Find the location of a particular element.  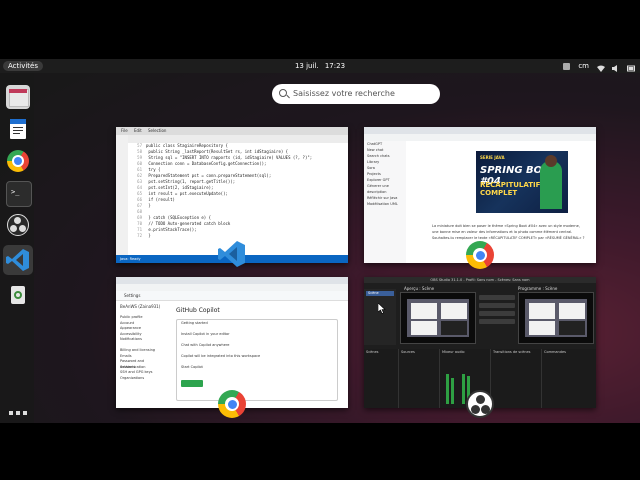

code-text: public class StagiaireRepository { is located at coordinates (187, 145).